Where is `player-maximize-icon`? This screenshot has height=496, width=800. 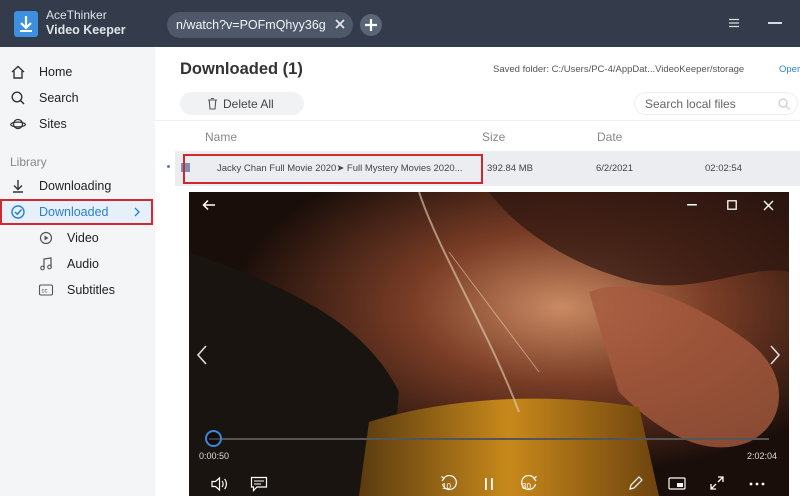 player-maximize-icon is located at coordinates (732, 205).